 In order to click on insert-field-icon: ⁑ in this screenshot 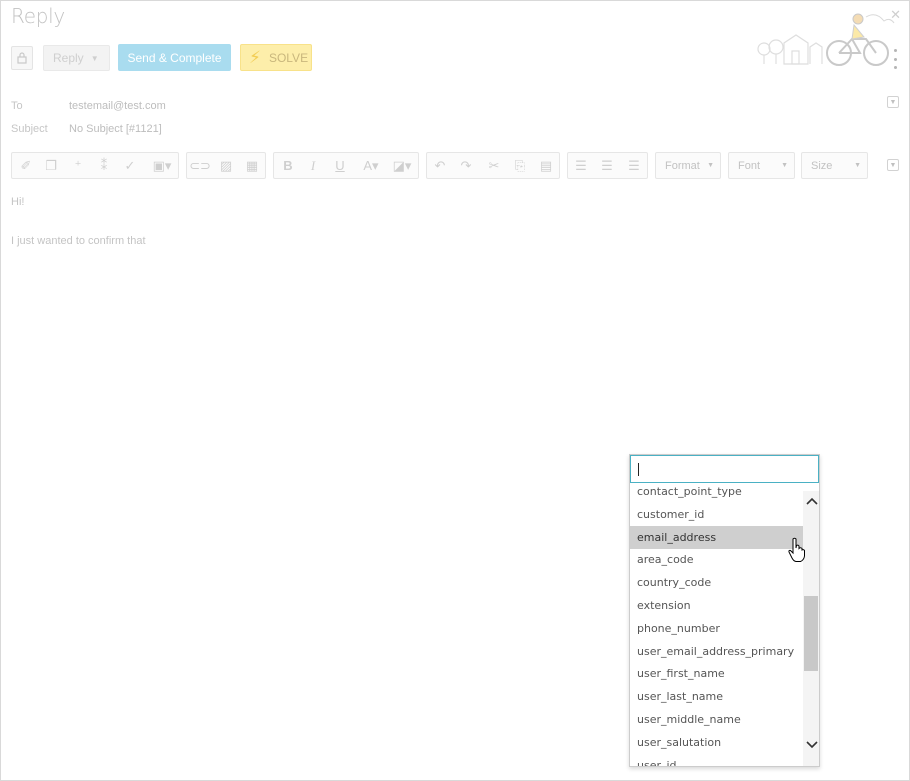, I will do `click(104, 165)`.